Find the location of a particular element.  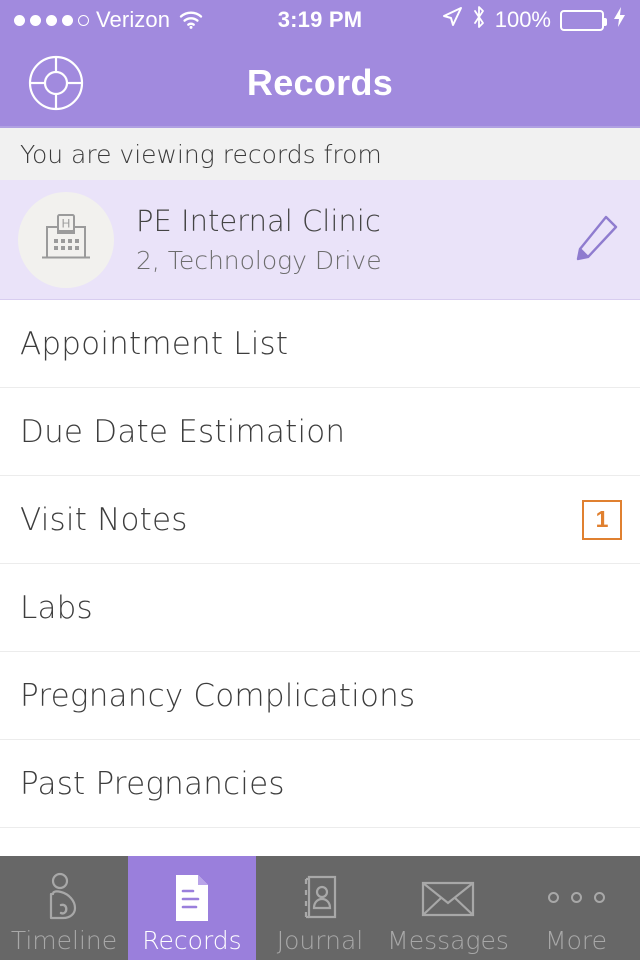

svg-text: H is located at coordinates (66, 223).